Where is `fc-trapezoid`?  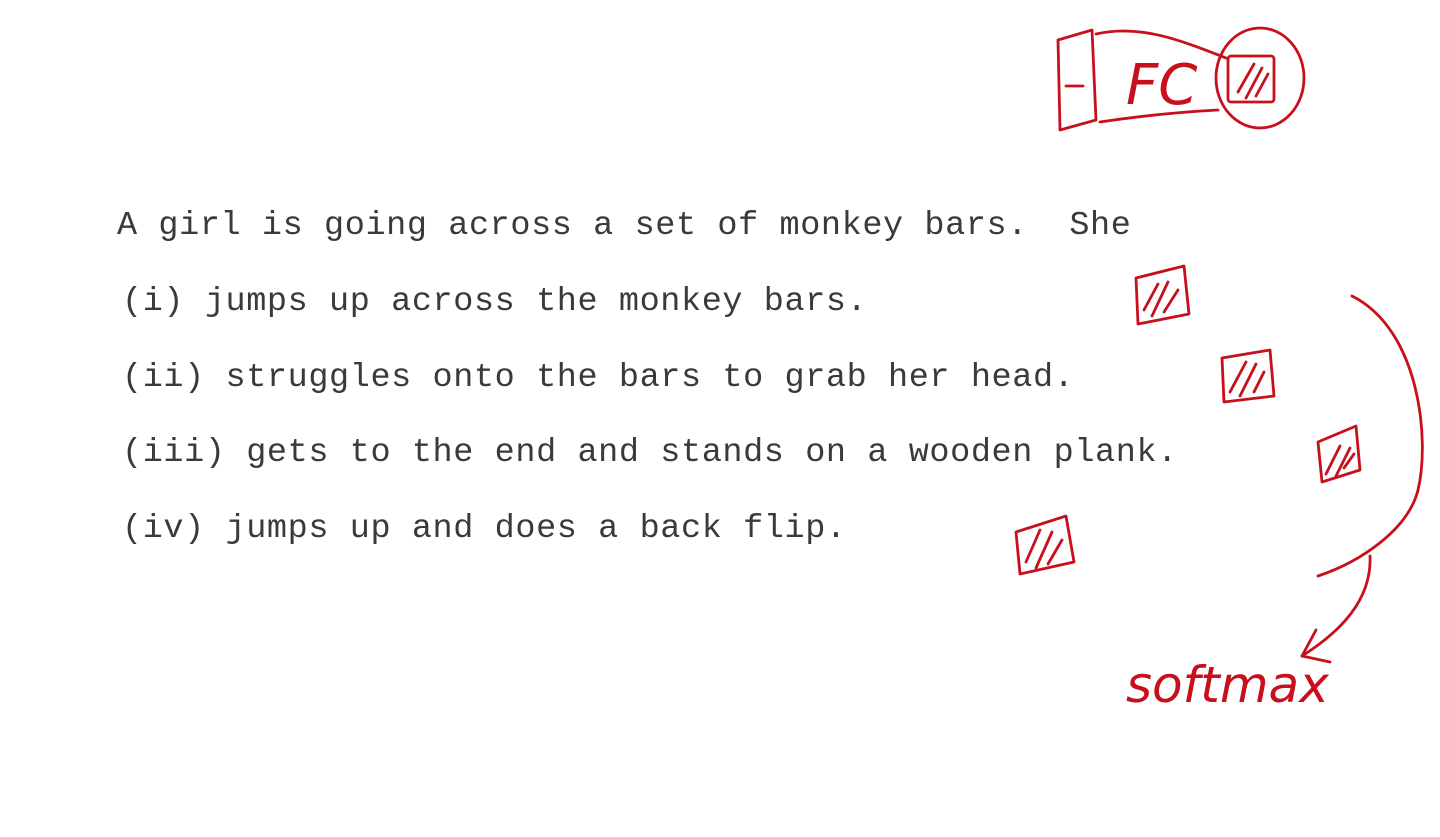
fc-trapezoid is located at coordinates (1161, 76).